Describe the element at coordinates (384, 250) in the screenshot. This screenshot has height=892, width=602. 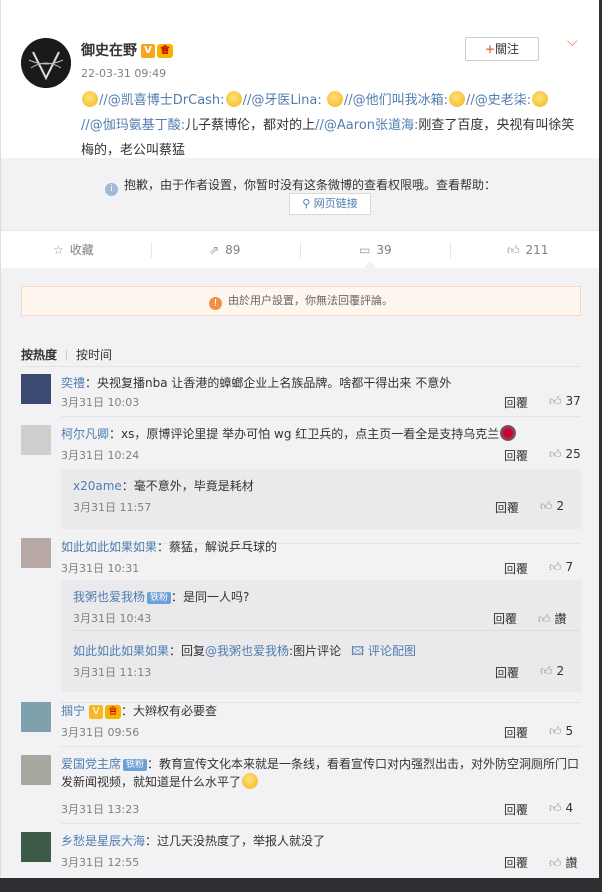
I see `comment-count: 39` at that location.